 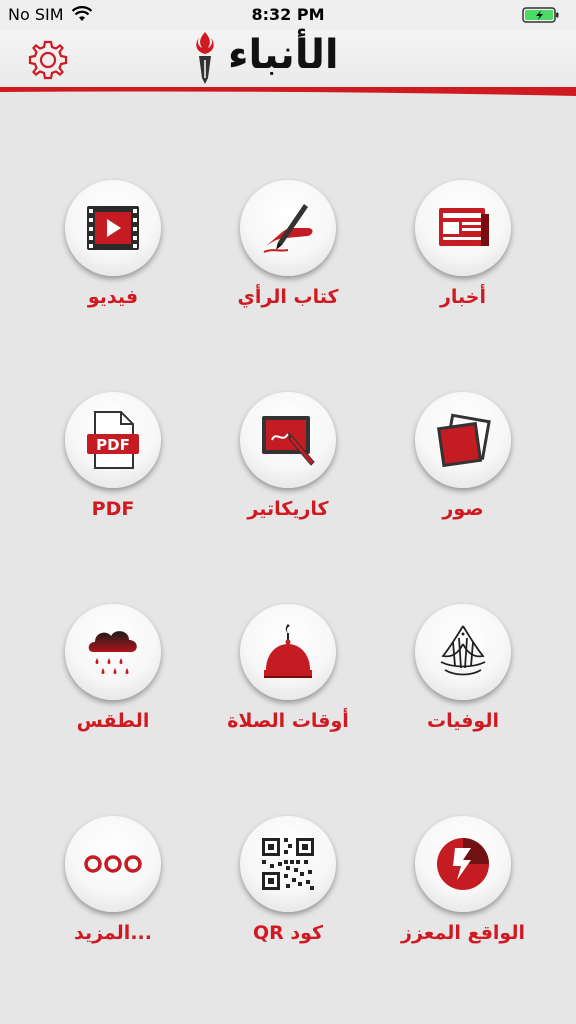 I want to click on svg-text: PDF, so click(x=113, y=445).